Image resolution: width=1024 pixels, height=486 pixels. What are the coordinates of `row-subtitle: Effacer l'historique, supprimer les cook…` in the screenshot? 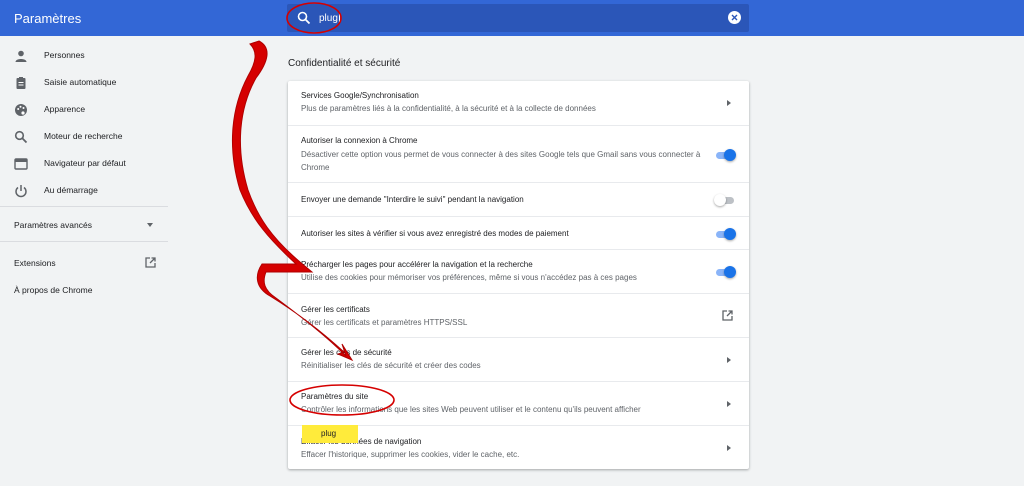 It's located at (410, 454).